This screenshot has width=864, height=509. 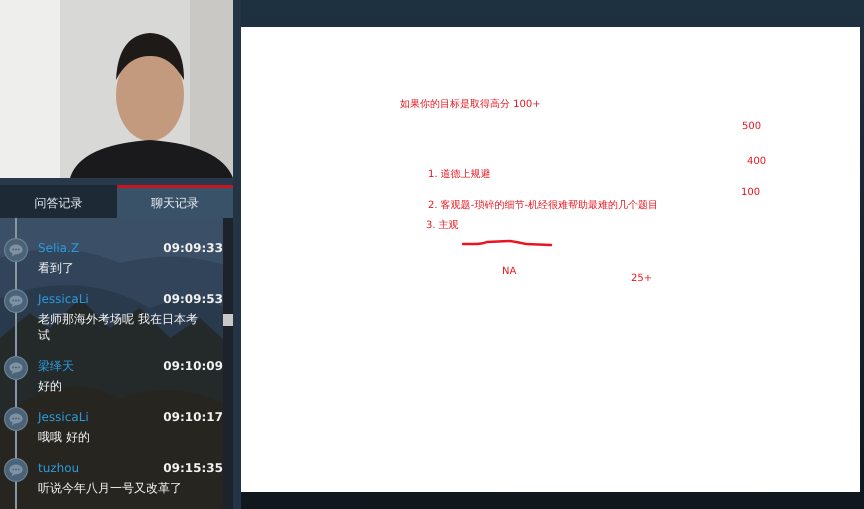 What do you see at coordinates (193, 468) in the screenshot?
I see `message-time: 09:15:35` at bounding box center [193, 468].